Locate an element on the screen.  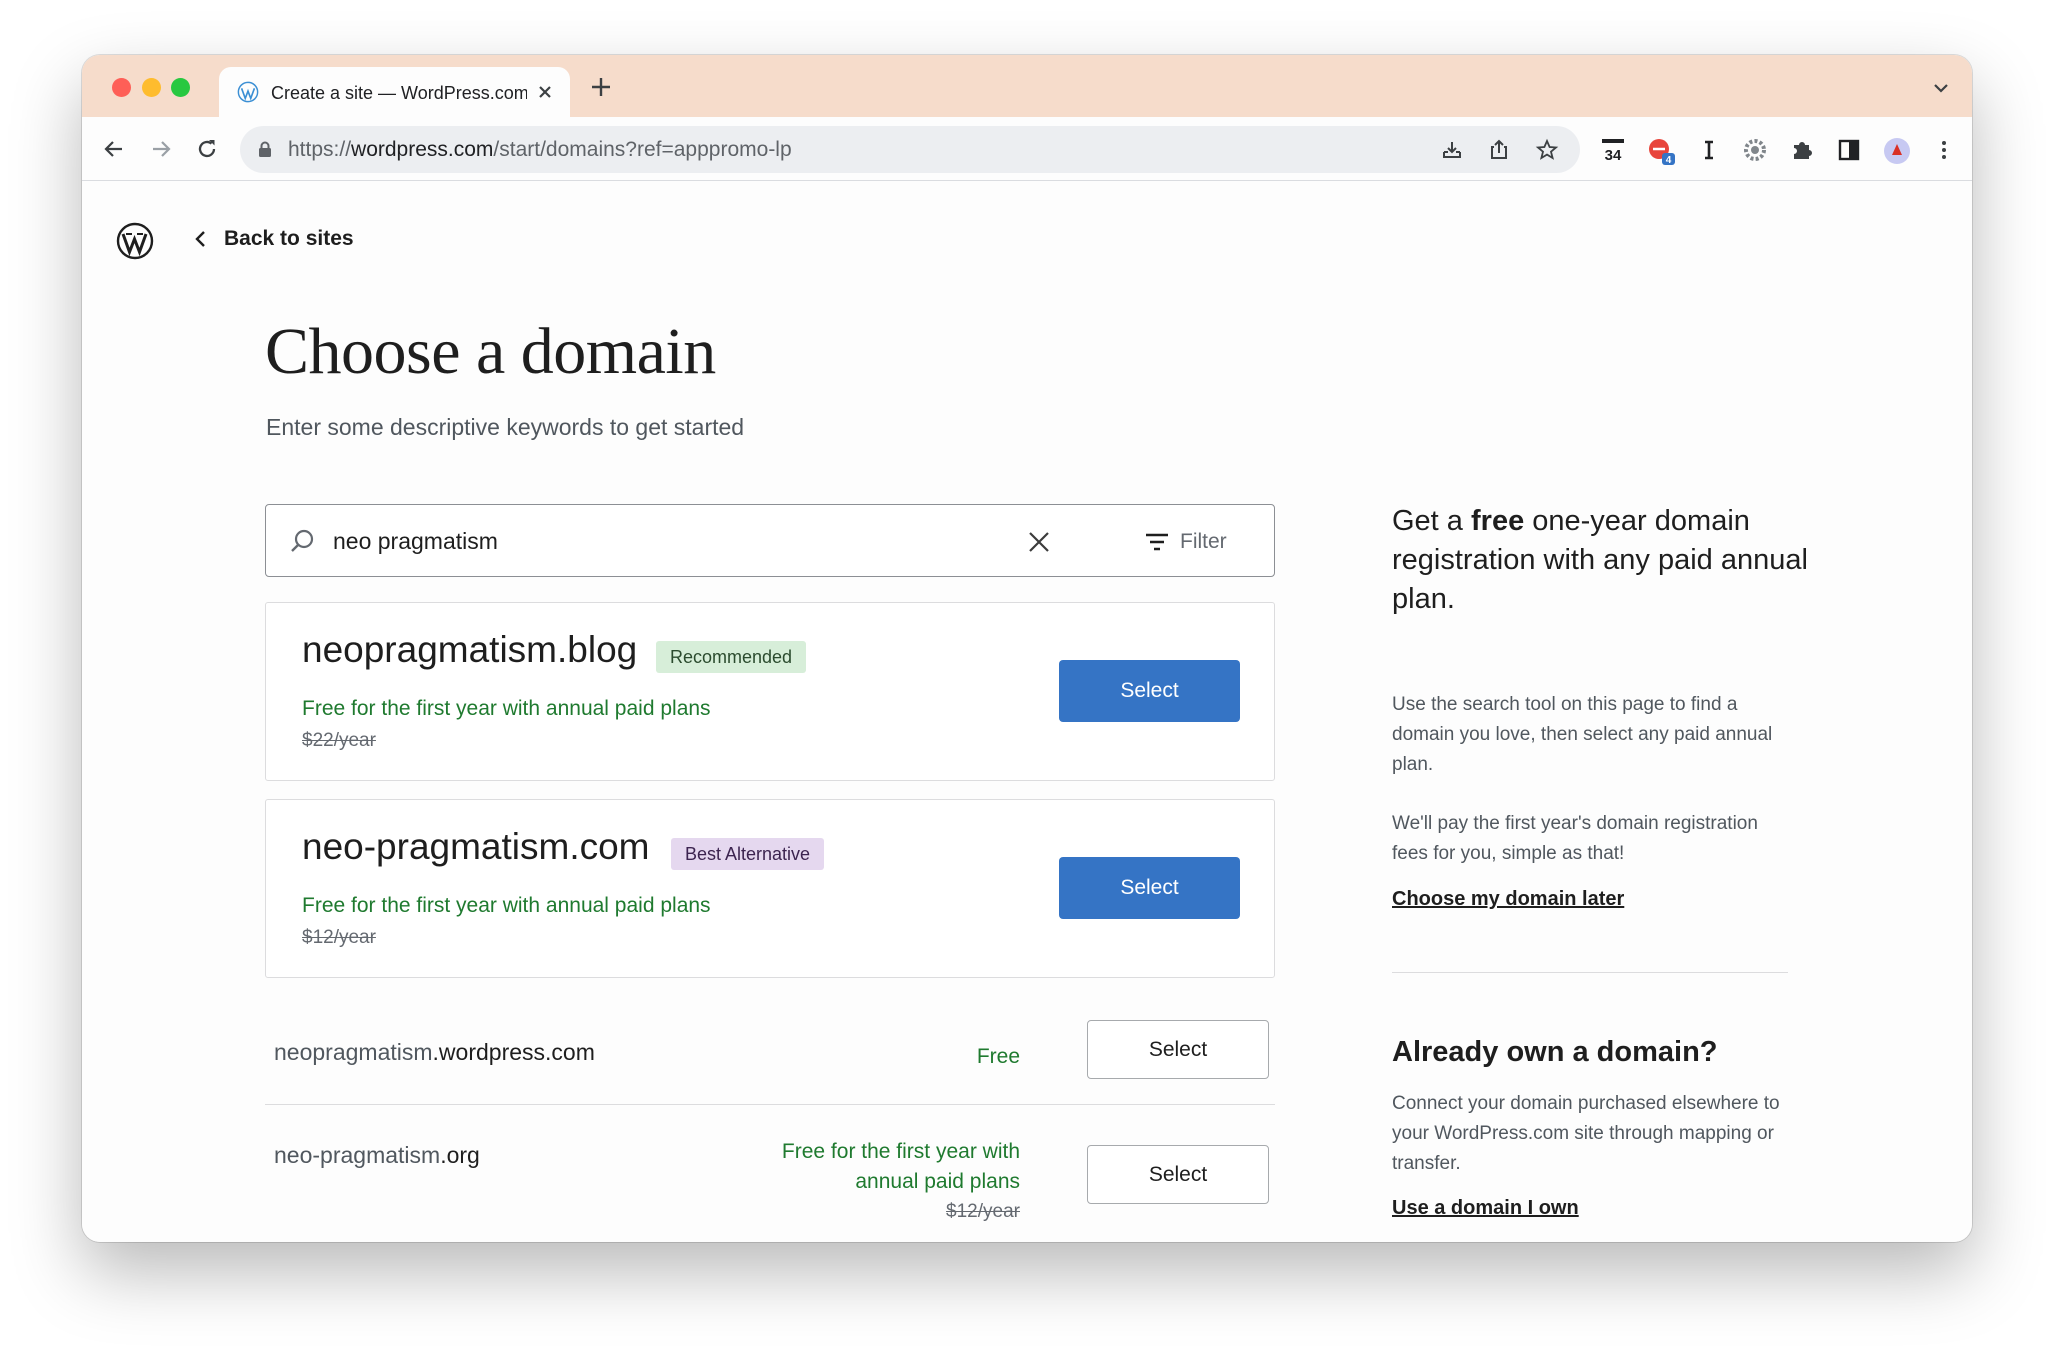
browser-menu-icon is located at coordinates (1944, 150).